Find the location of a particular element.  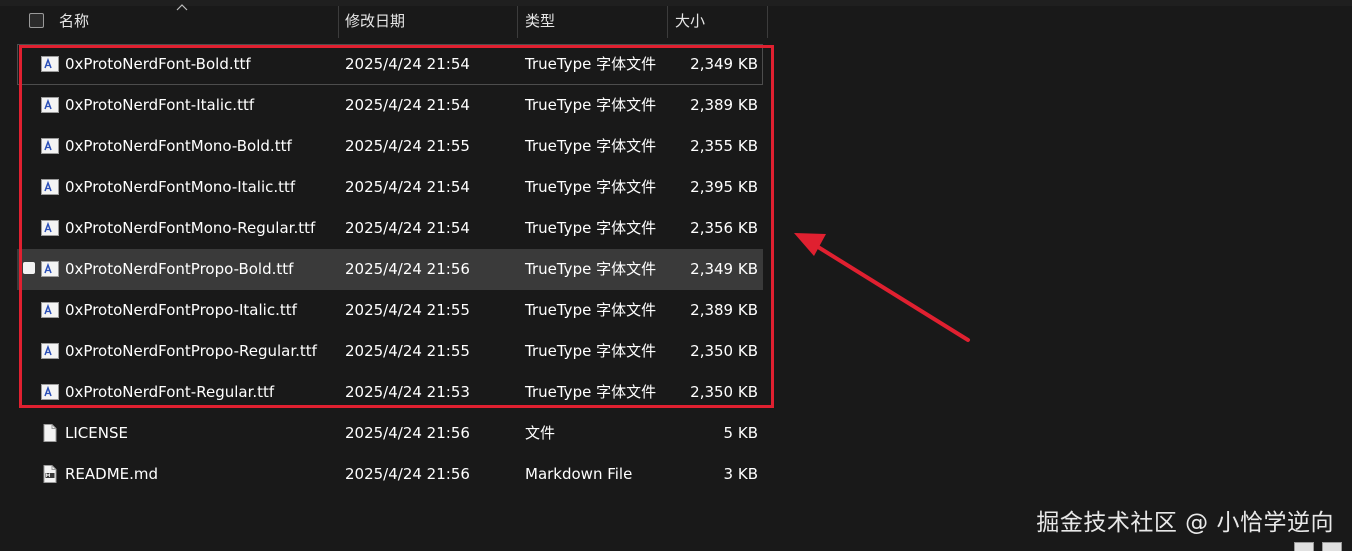

file-name: 0xProtoNerdFontMono-Italic.ttf is located at coordinates (180, 187).